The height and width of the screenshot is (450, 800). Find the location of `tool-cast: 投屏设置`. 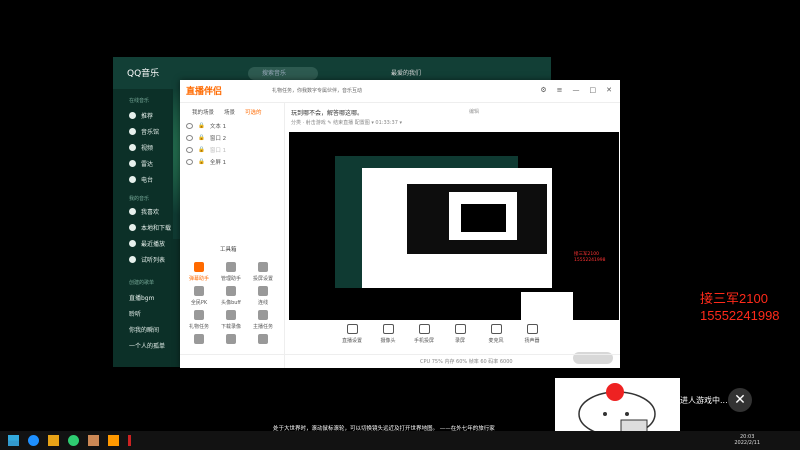

tool-cast: 投屏设置 is located at coordinates (263, 272).